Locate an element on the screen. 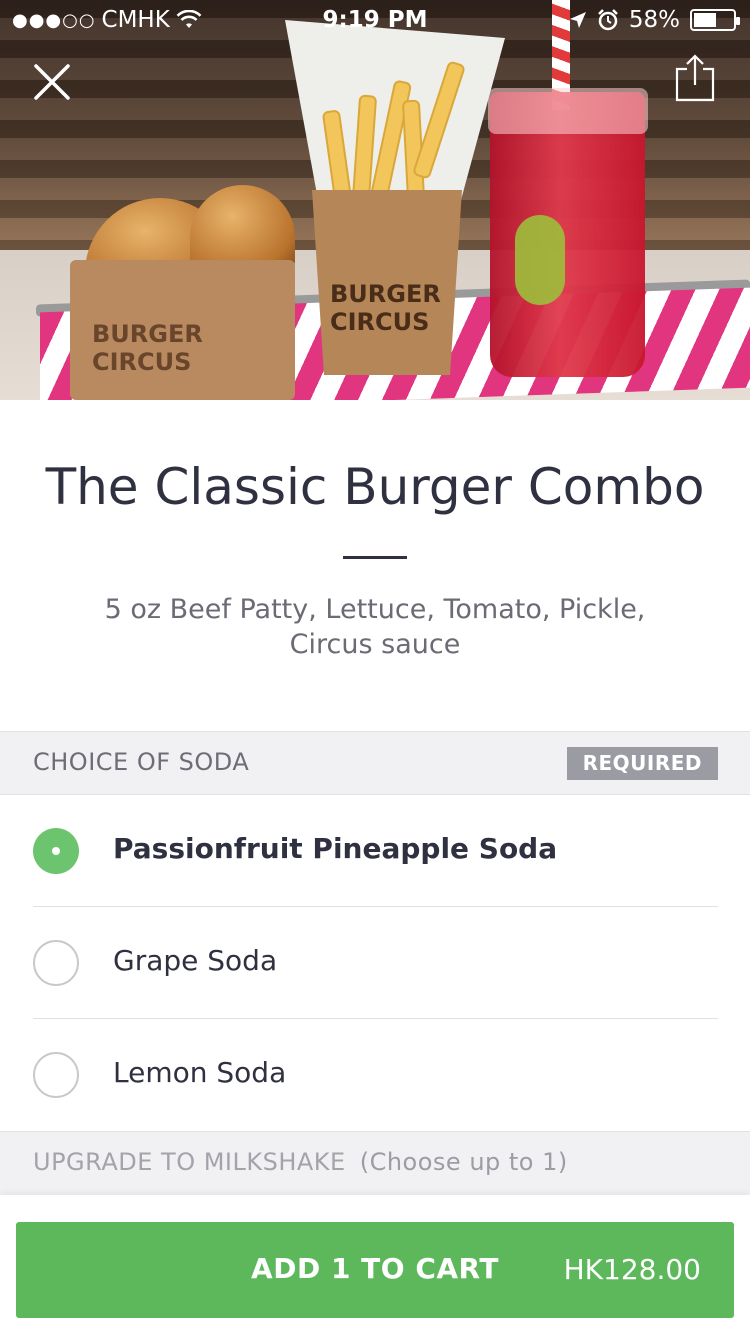  radio-selected-icon is located at coordinates (56, 851).